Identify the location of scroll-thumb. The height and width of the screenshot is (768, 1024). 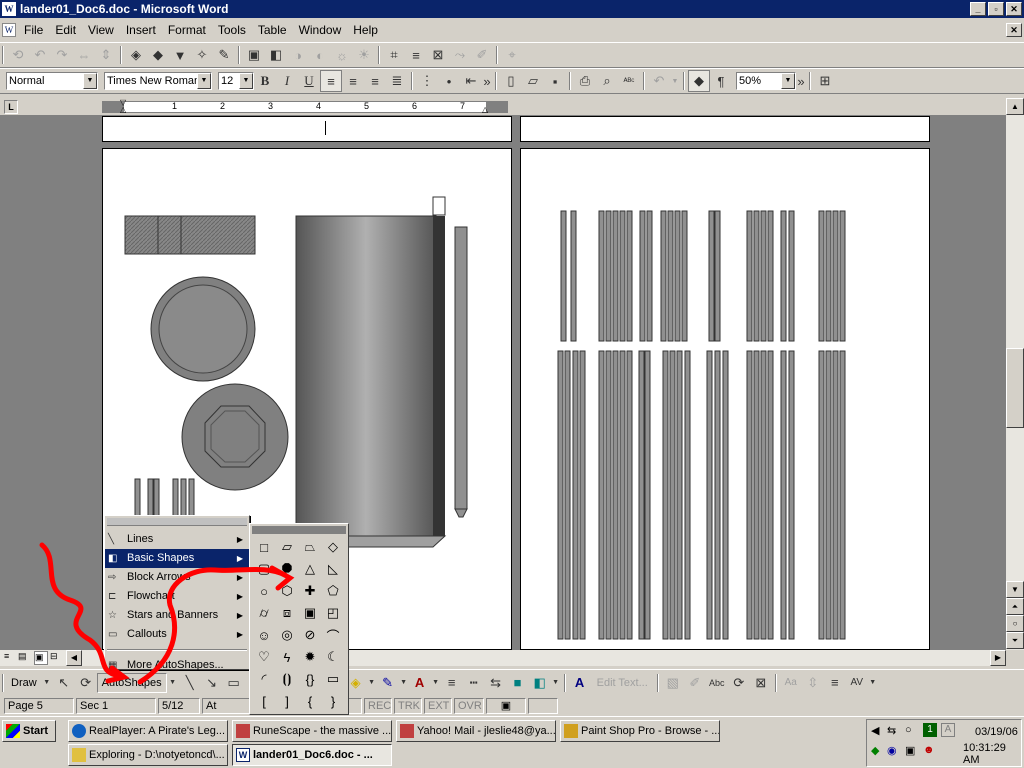
(1015, 388).